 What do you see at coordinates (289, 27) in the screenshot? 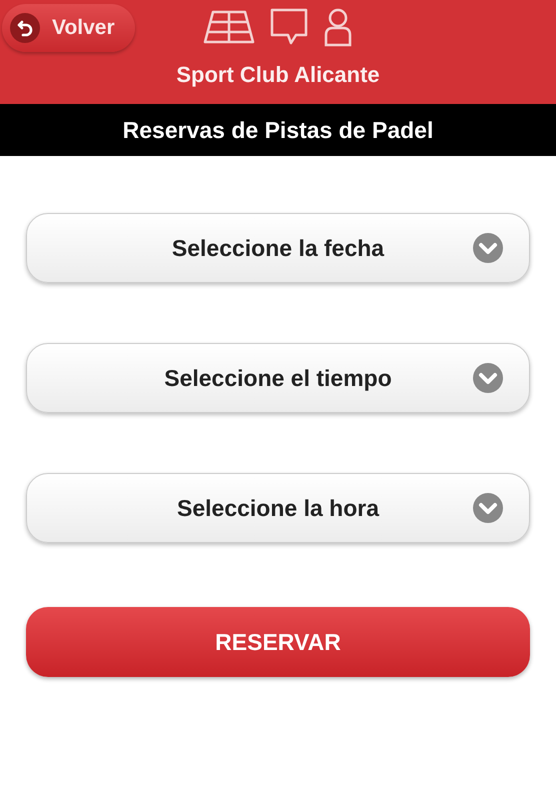
I see `chat-icon` at bounding box center [289, 27].